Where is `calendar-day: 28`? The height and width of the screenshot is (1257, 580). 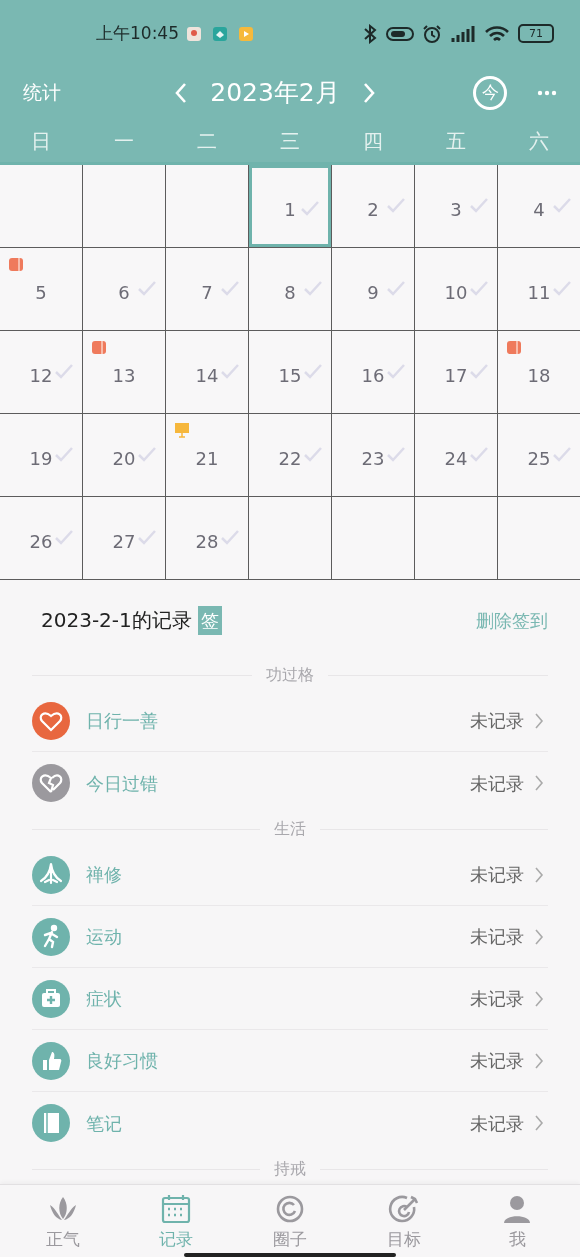 calendar-day: 28 is located at coordinates (207, 538).